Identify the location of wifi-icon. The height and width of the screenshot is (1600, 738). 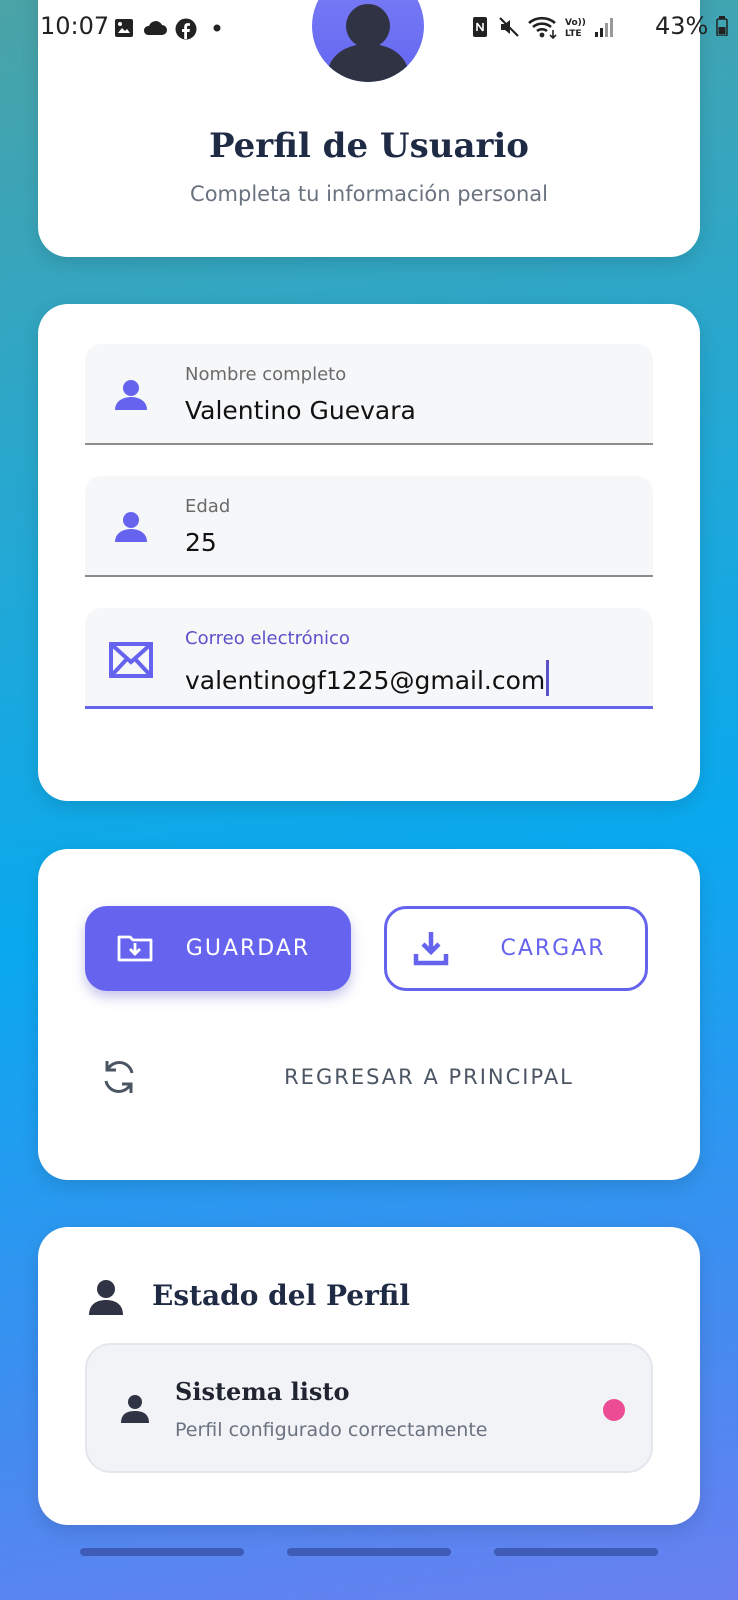
(542, 28).